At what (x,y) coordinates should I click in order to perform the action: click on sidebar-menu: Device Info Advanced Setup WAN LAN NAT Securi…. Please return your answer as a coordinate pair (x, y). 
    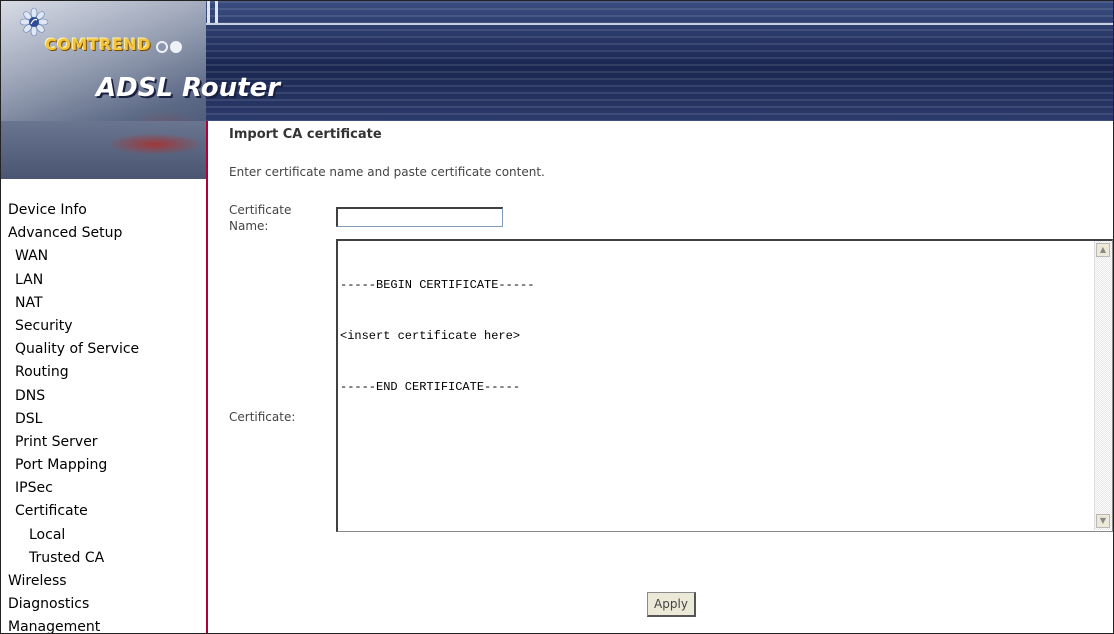
    Looking at the image, I should click on (70, 416).